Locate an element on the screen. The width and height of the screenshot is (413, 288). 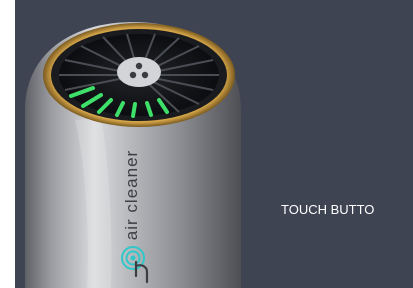
touch-button-caption: TOUCH BUTTO is located at coordinates (328, 209).